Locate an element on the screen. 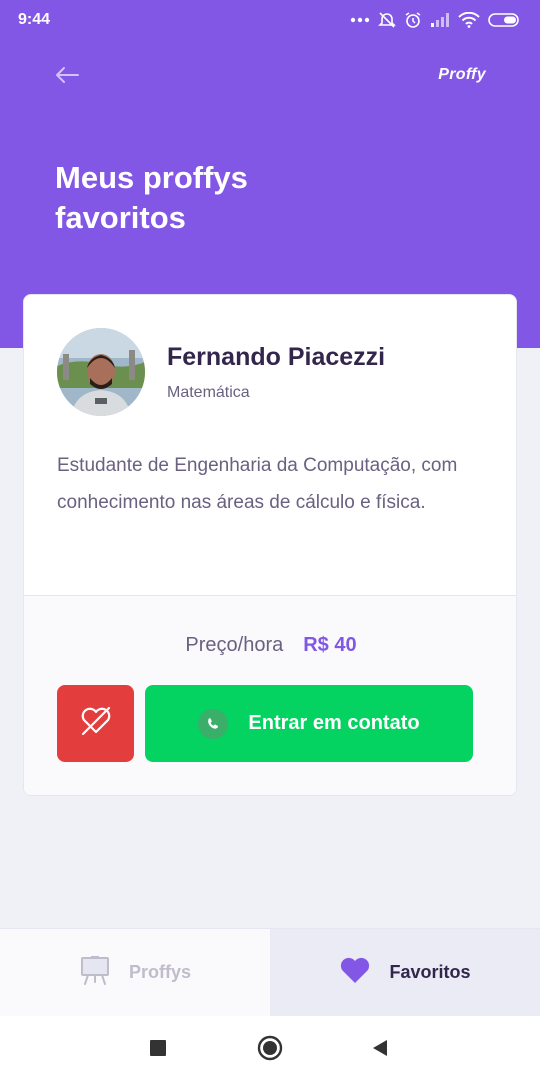  contact-label: Entrar em contato is located at coordinates (334, 723).